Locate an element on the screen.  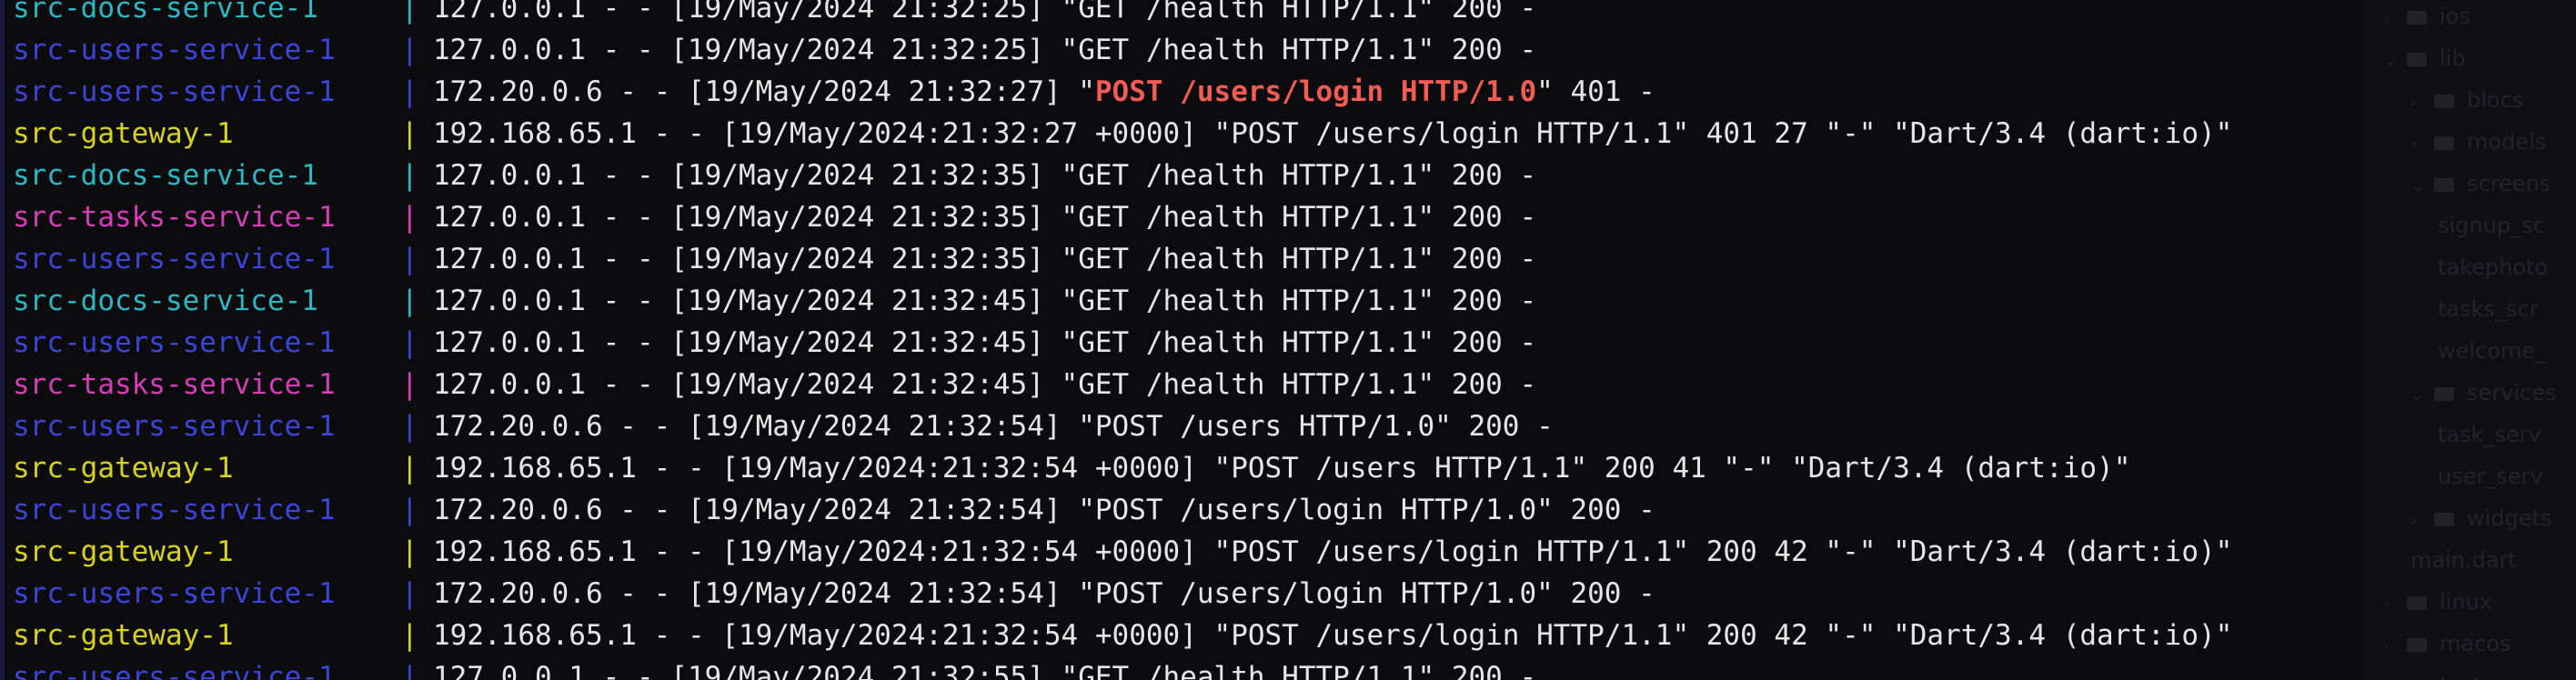
log-message-text: 172.20.0.6 - - [19/May/2024 21:32:27] " is located at coordinates (764, 91).